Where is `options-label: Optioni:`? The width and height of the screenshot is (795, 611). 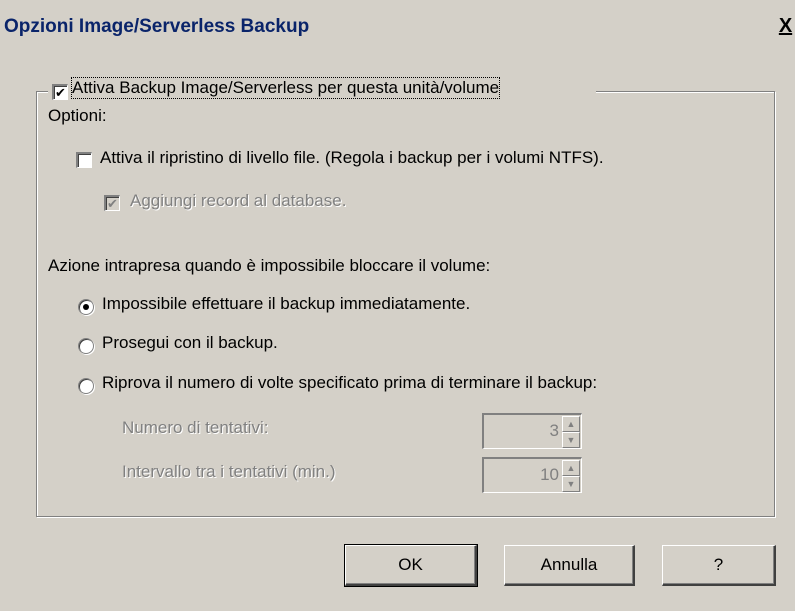 options-label: Optioni: is located at coordinates (77, 115).